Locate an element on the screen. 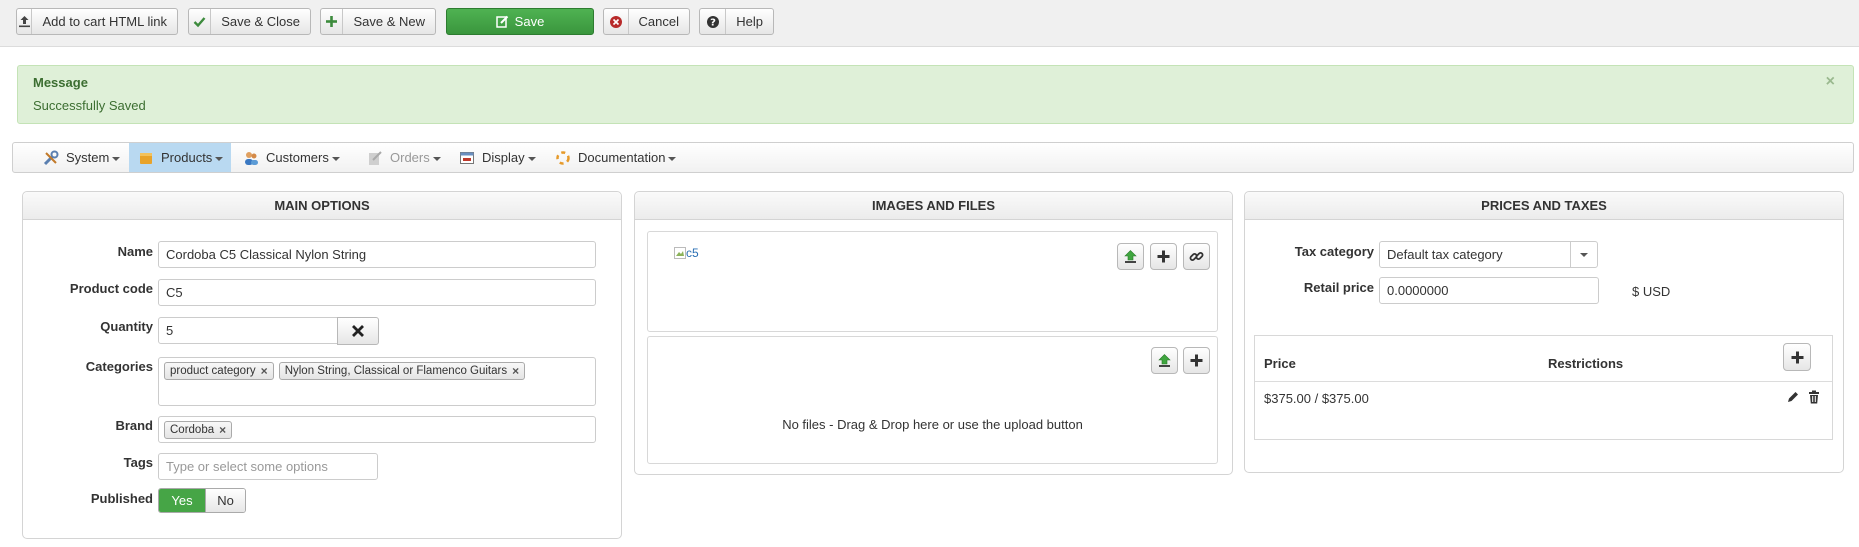 The width and height of the screenshot is (1859, 547). display-icon is located at coordinates (467, 158).